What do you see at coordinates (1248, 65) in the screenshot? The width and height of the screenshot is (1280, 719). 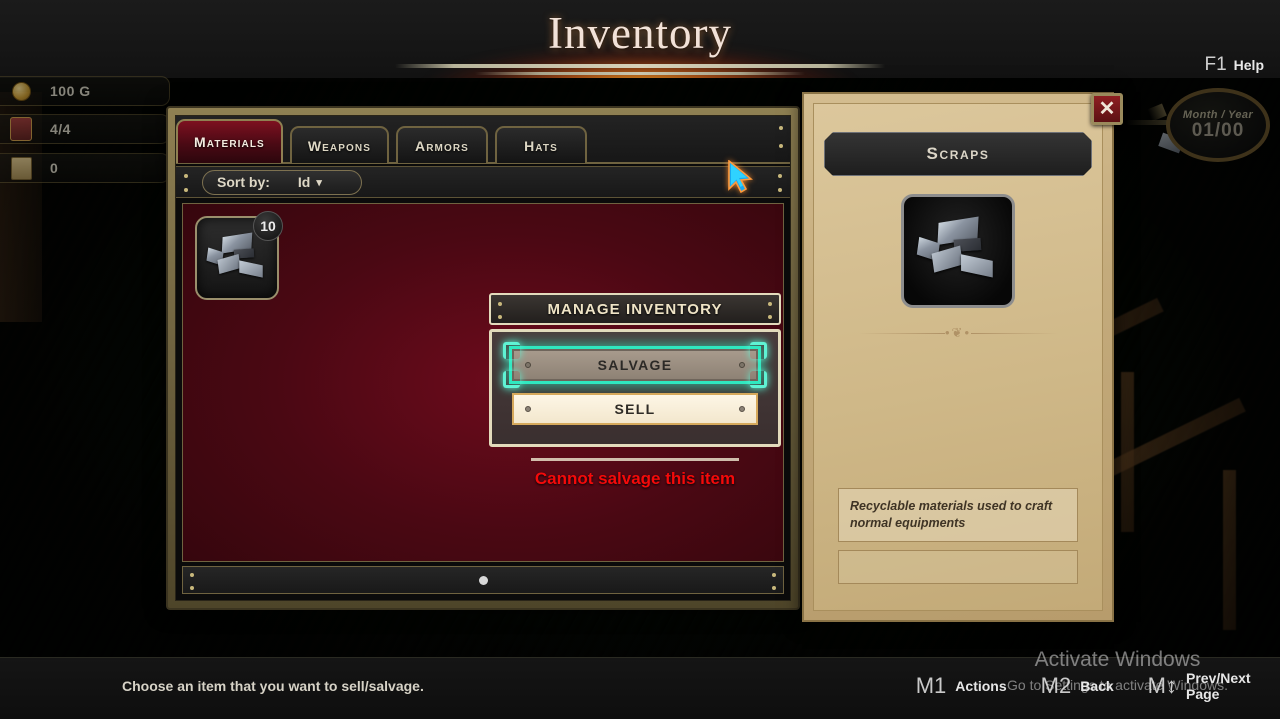 I see `help-label: Help` at bounding box center [1248, 65].